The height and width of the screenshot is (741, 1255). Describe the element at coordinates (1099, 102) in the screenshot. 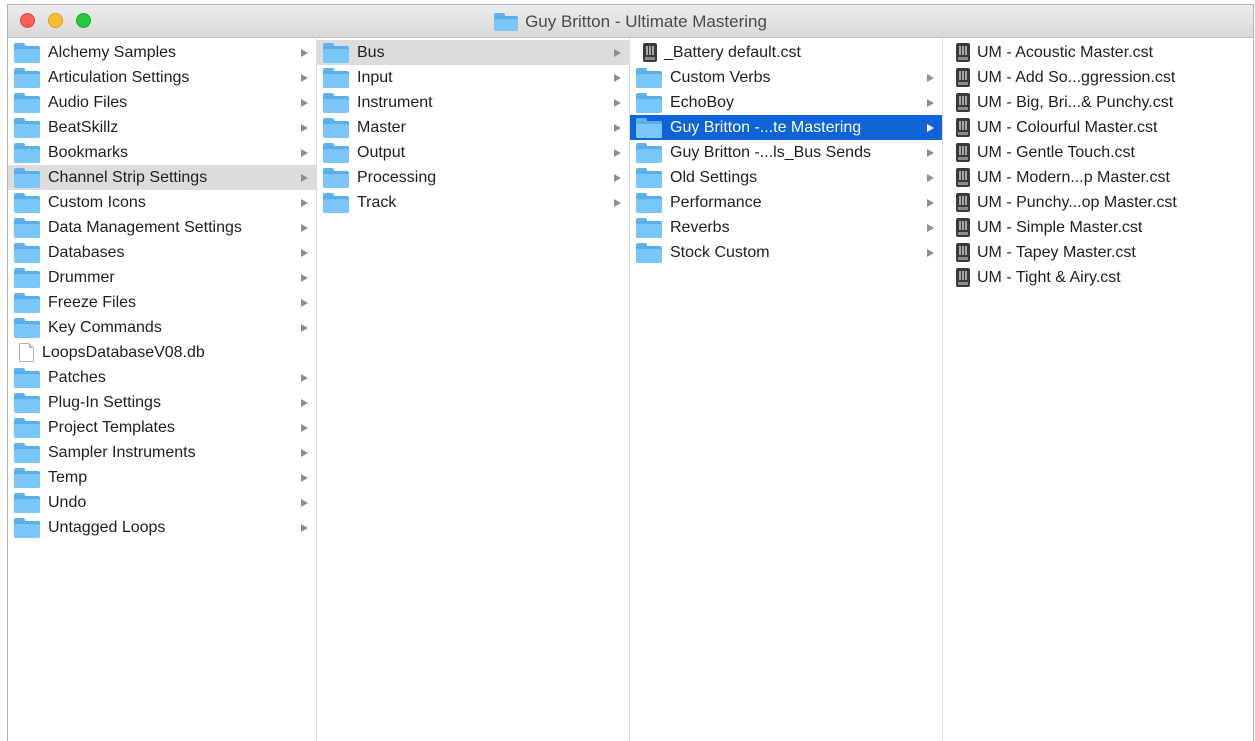

I see `list-item-um-big-bri-punchy-cst: UM - Big, Bri...& Punchy.cst` at that location.